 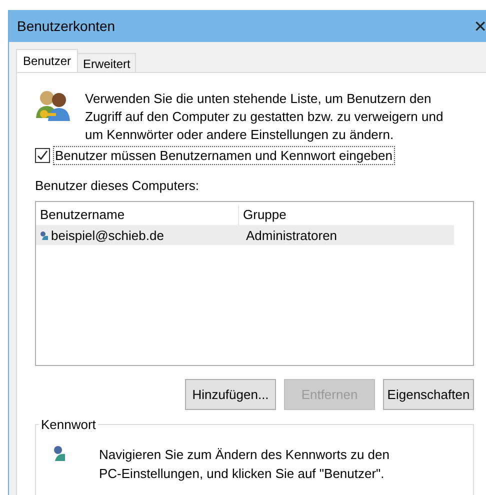 I want to click on password-hint-text: Navigieren Sie zum Ändern des Kennworts zu den PC-Einstellungen, und klicken Sie auf "Benutzer"., so click(x=244, y=464).